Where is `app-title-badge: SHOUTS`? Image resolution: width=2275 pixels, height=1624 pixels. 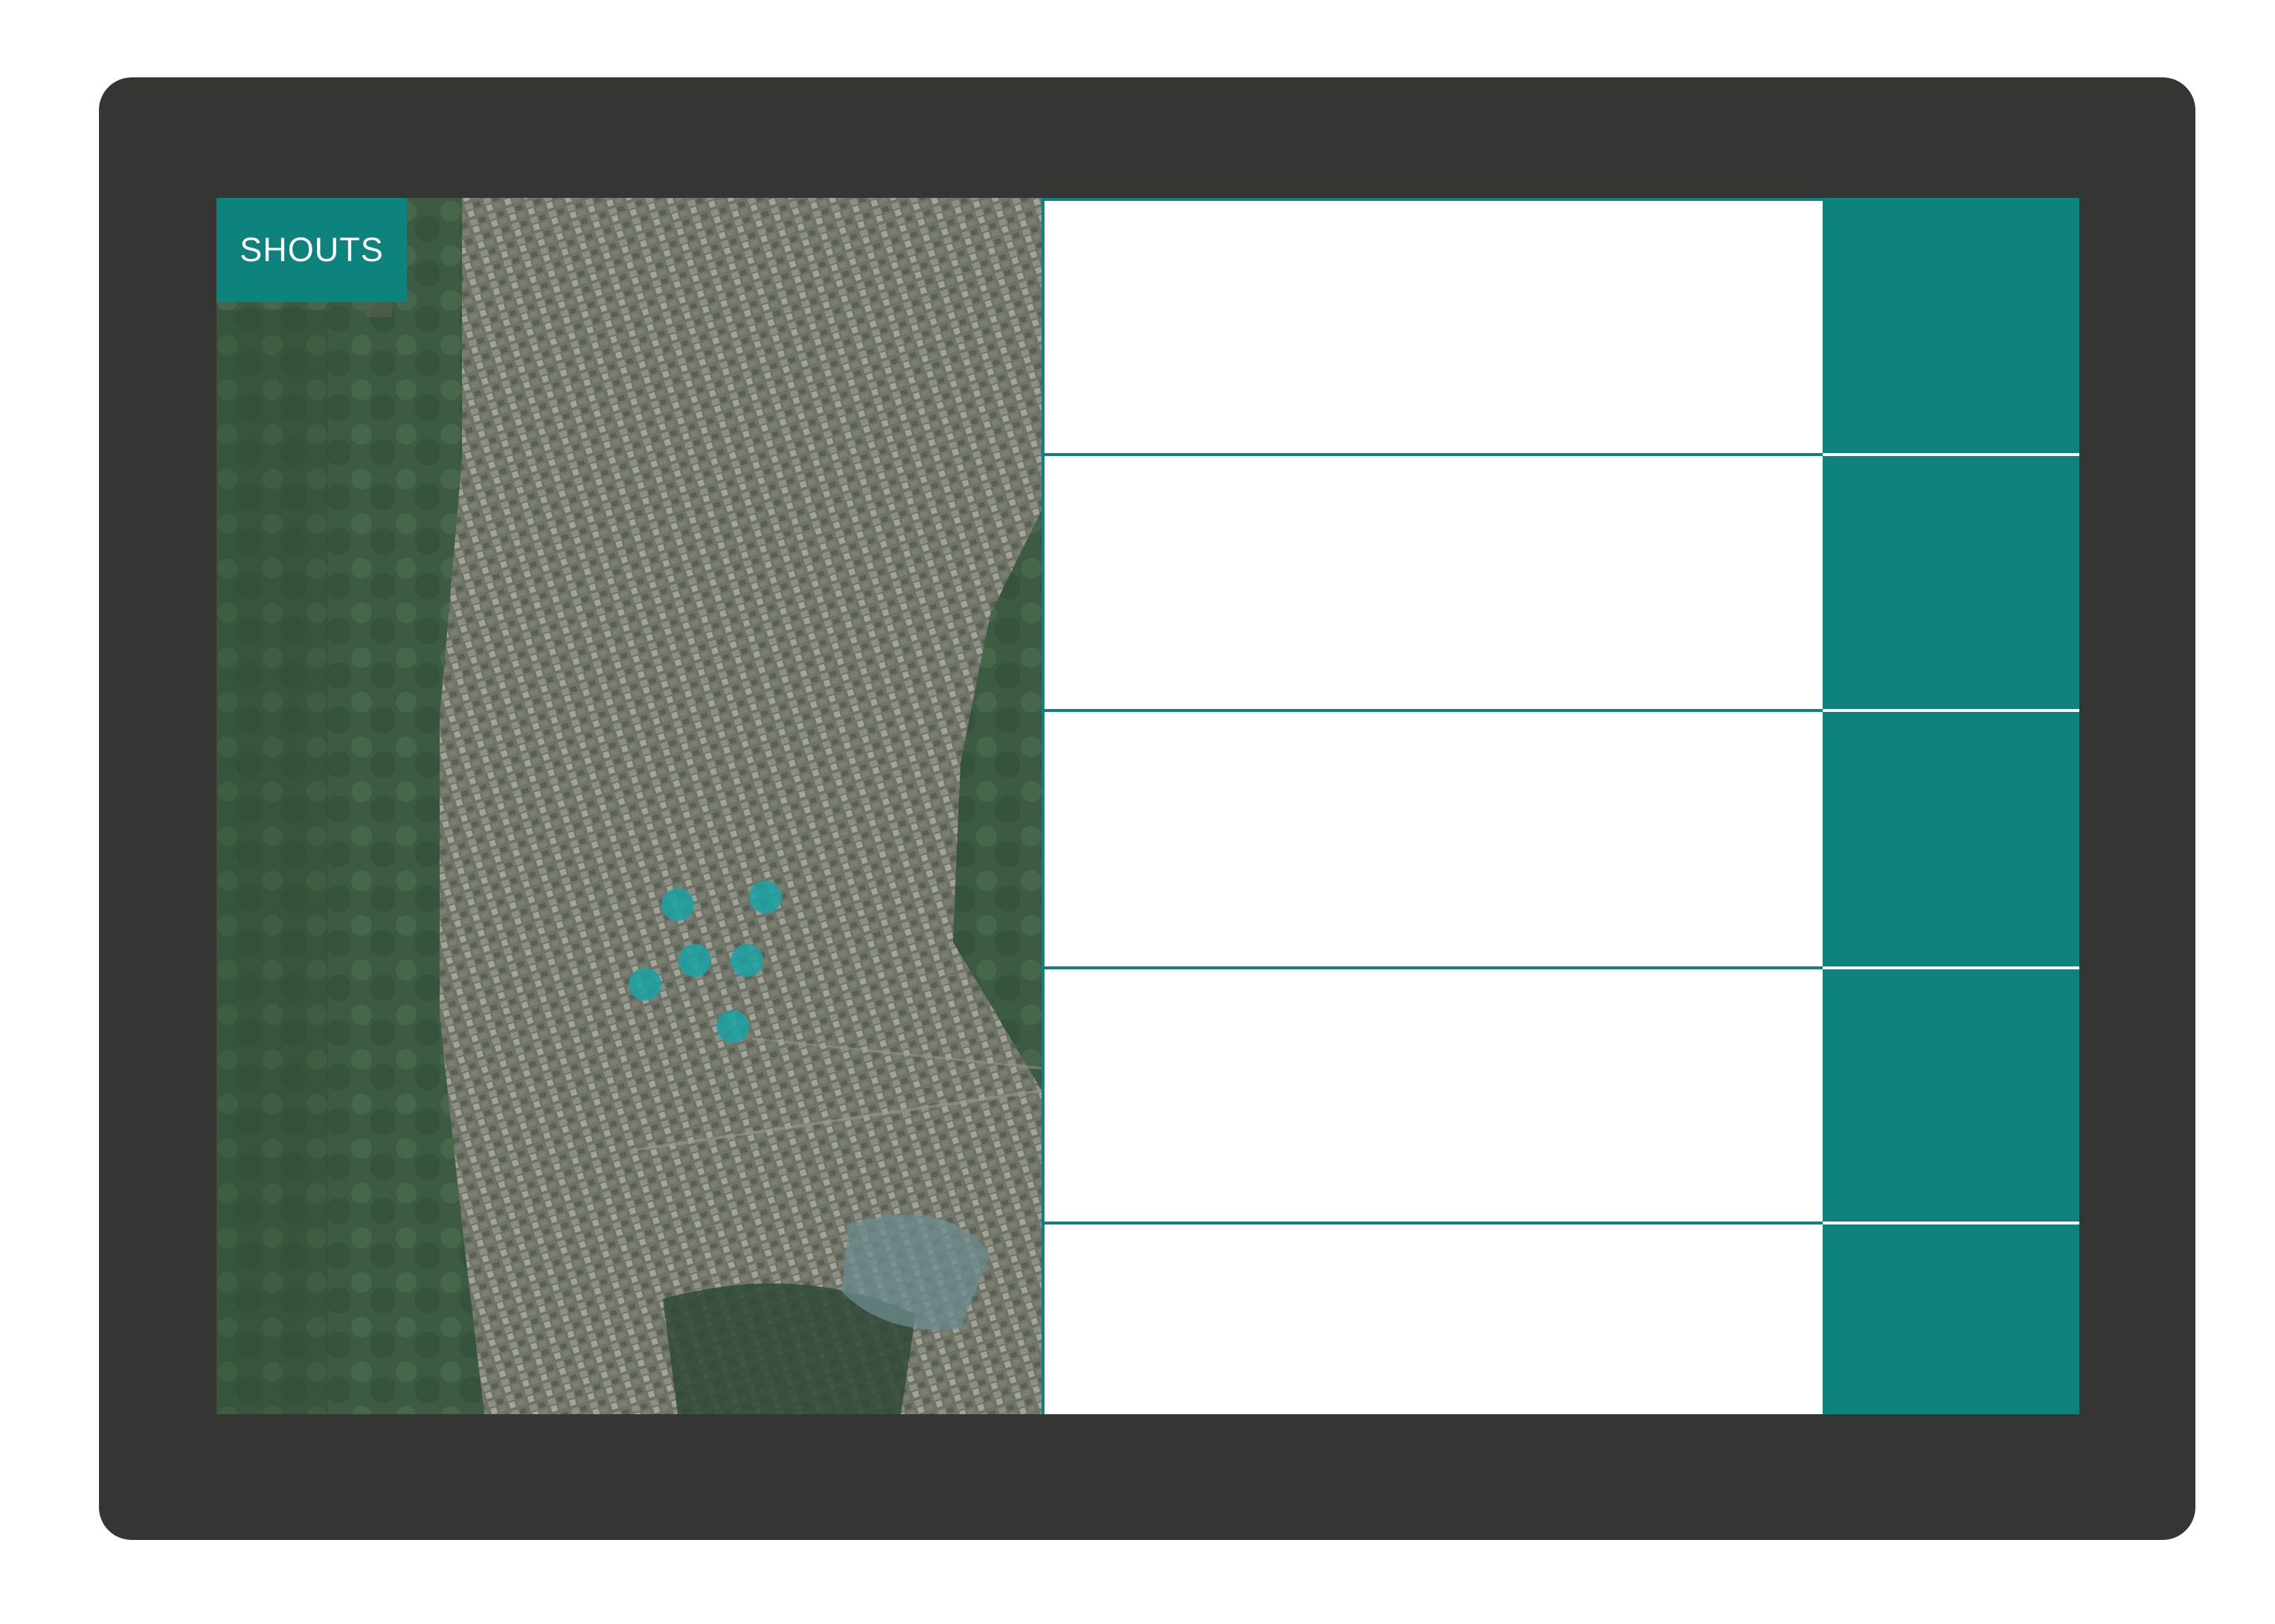
app-title-badge: SHOUTS is located at coordinates (312, 250).